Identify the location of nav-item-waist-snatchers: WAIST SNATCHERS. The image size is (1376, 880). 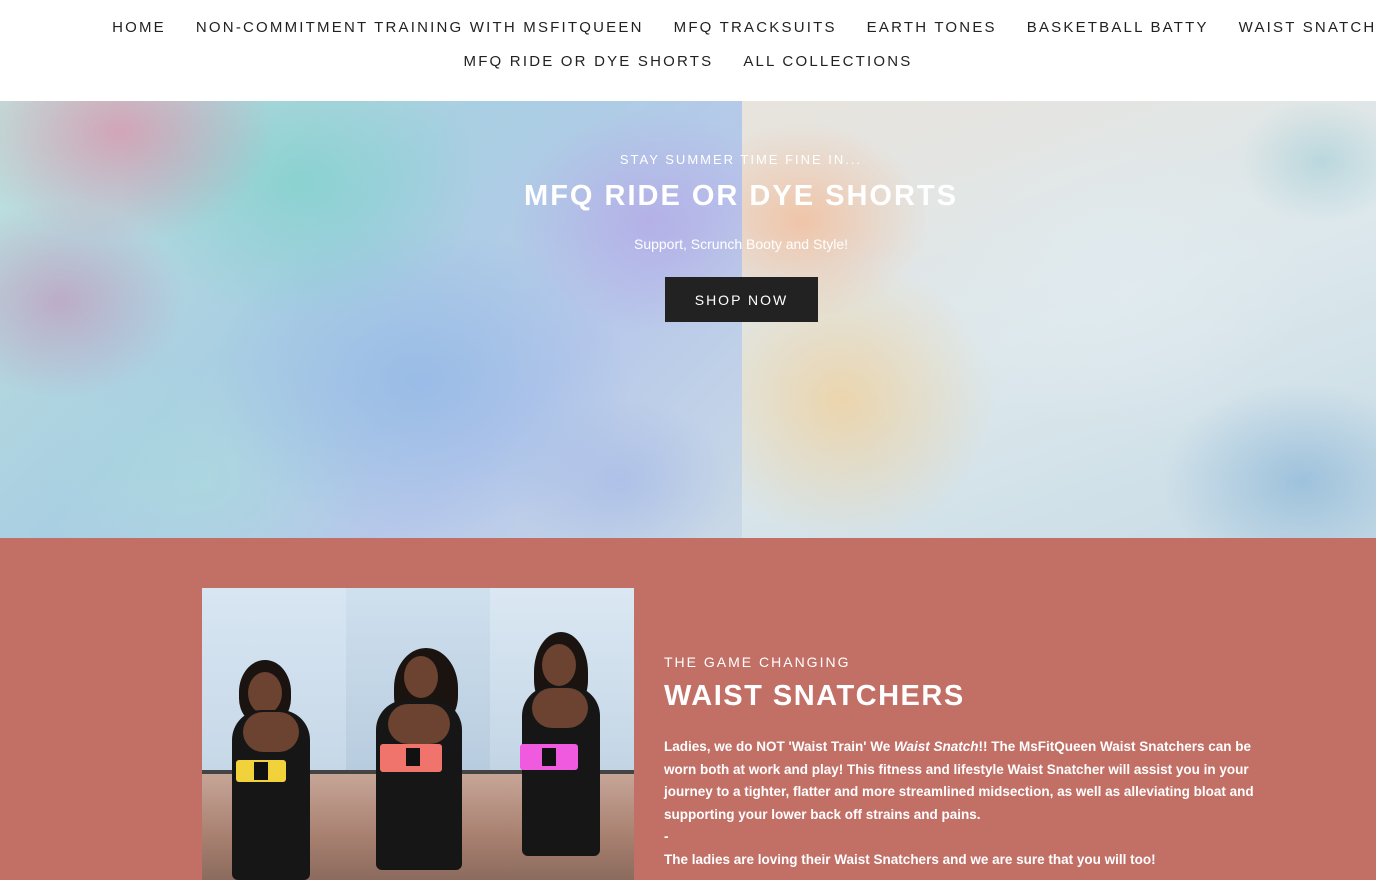
(1307, 28).